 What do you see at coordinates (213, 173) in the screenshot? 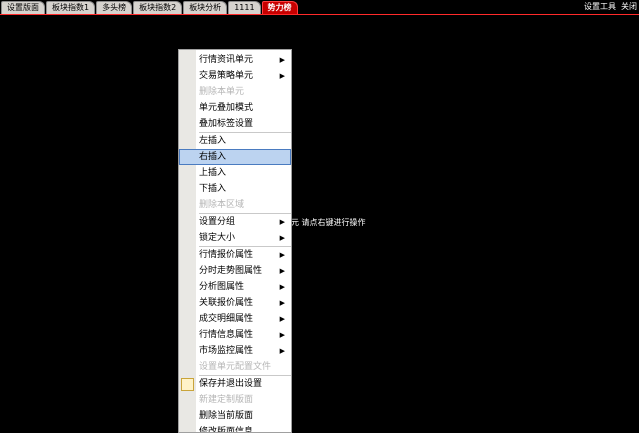
I see `menu-item-label: 上插入` at bounding box center [213, 173].